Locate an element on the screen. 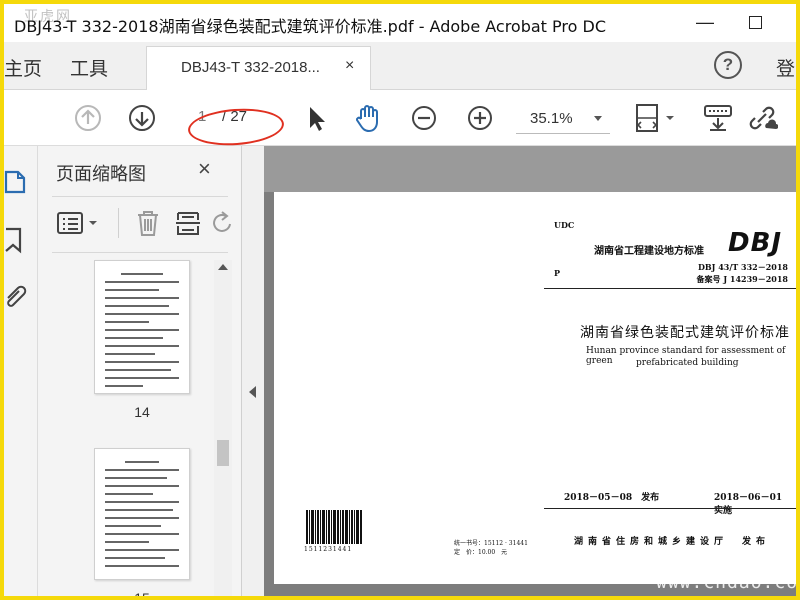 The height and width of the screenshot is (600, 800). document-title-en-line2: prefabricated building is located at coordinates (687, 363).